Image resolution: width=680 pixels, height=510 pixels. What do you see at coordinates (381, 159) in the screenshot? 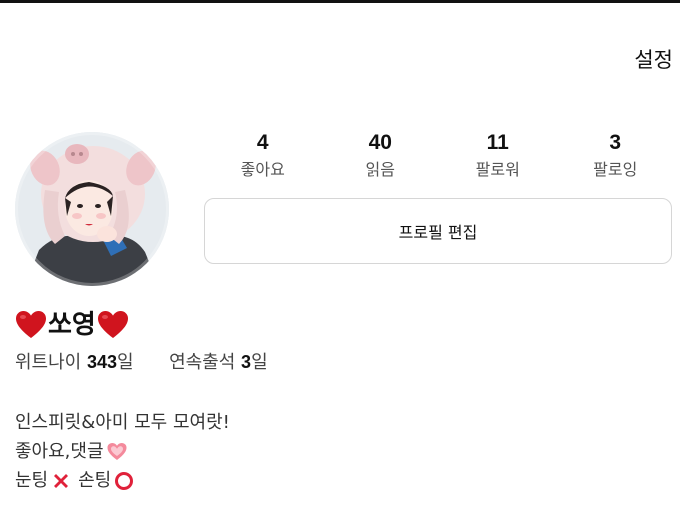
I see `stat-reads: 40 읽음` at bounding box center [381, 159].